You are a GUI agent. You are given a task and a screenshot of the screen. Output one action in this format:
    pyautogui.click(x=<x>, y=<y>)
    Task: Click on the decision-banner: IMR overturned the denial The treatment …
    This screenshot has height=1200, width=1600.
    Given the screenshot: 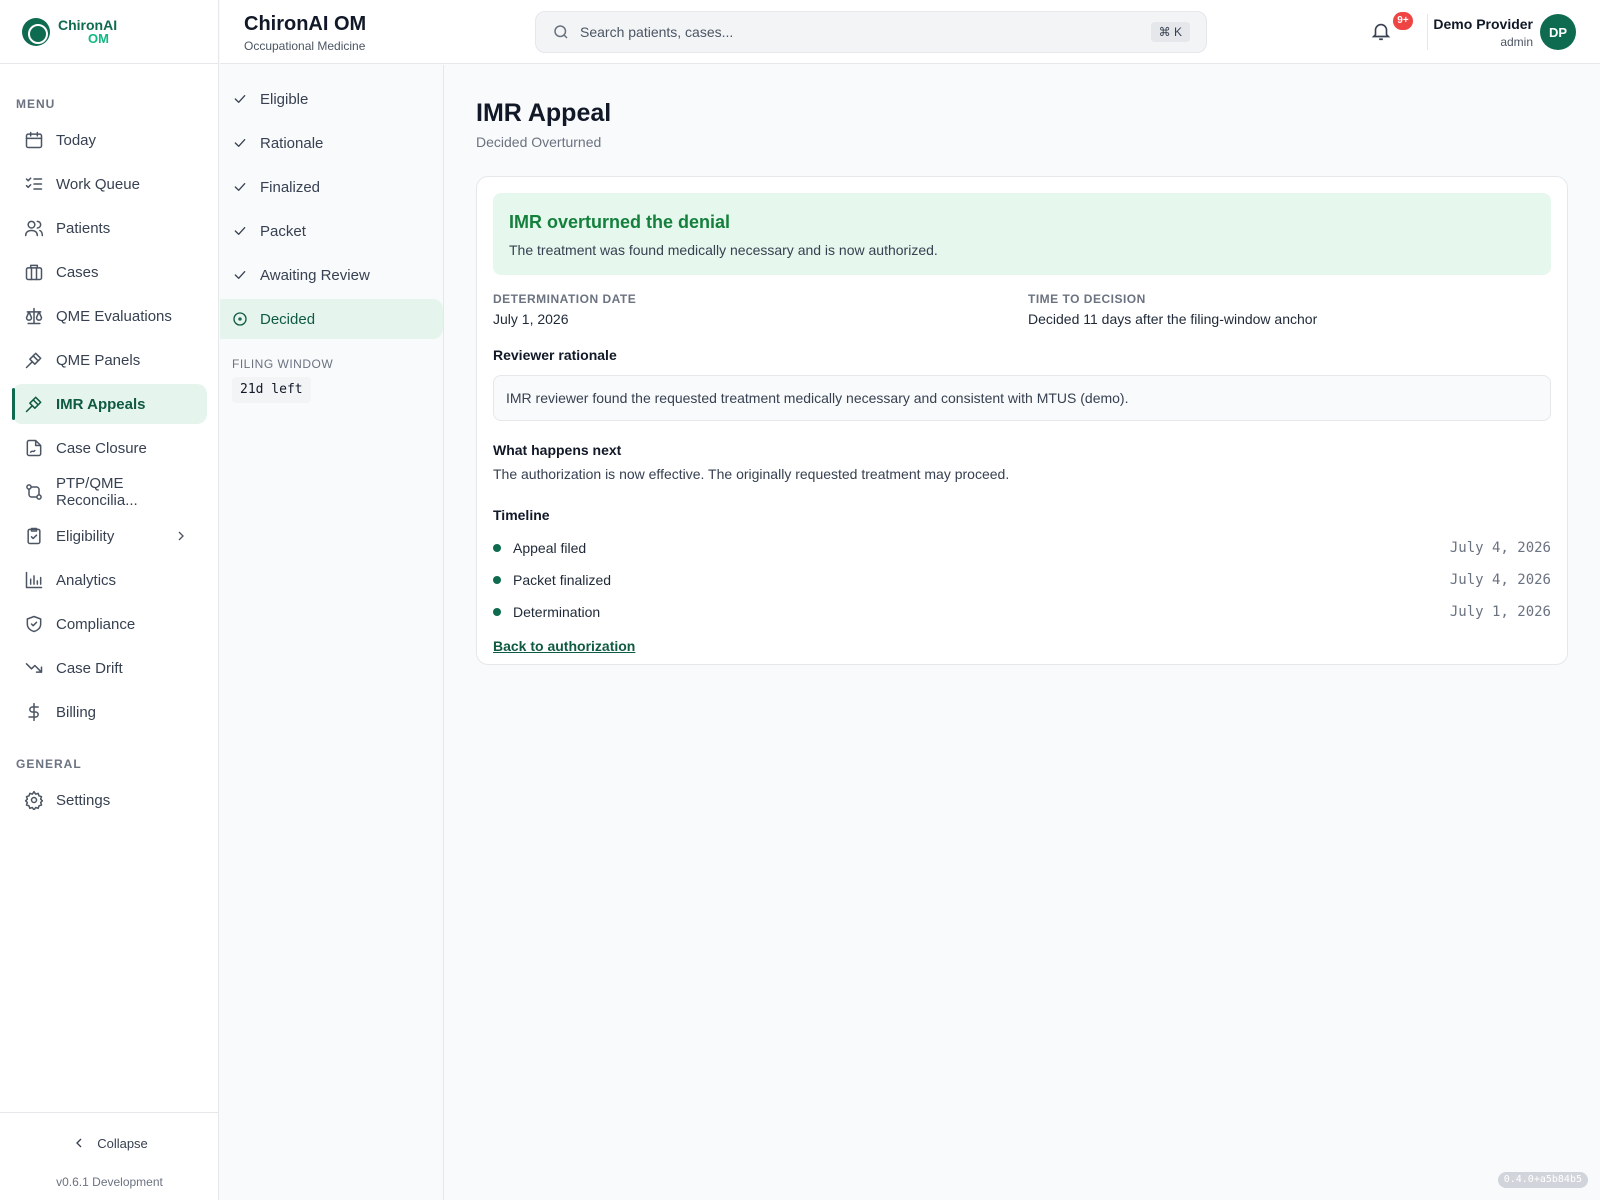 What is the action you would take?
    pyautogui.click(x=1022, y=234)
    